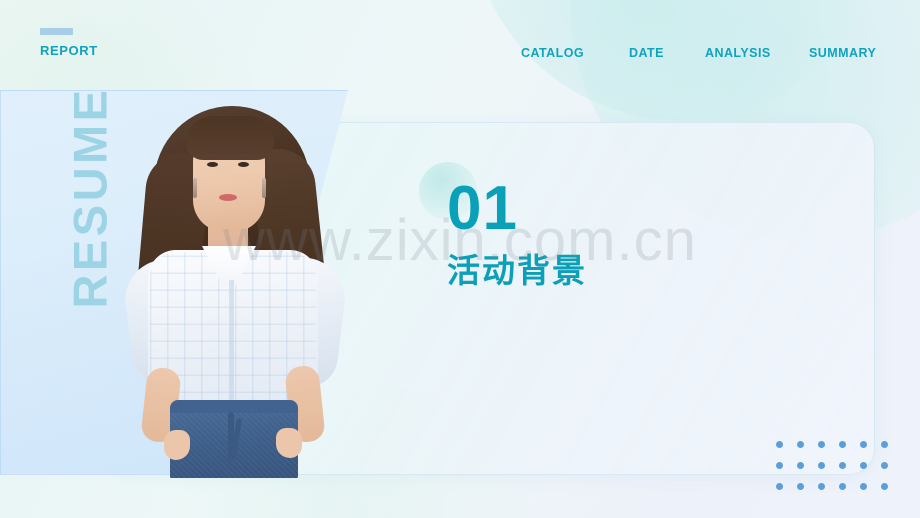  What do you see at coordinates (90, 197) in the screenshot?
I see `resume-vertical-wordmark: RESUME` at bounding box center [90, 197].